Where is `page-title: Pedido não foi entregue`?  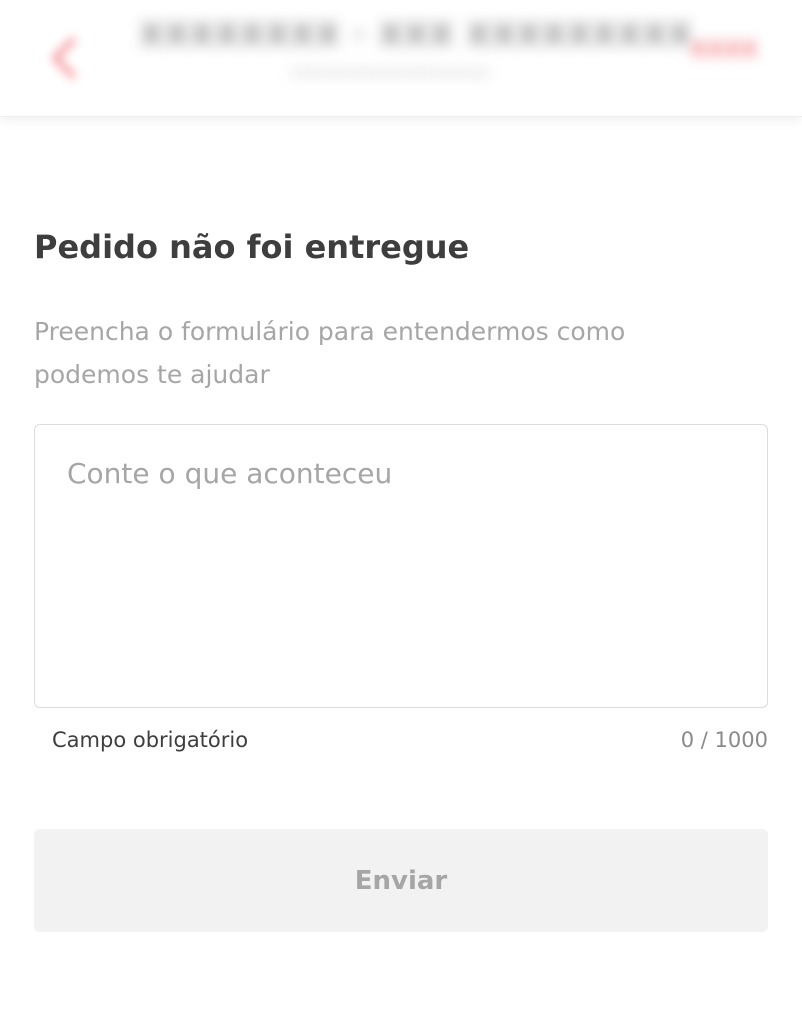
page-title: Pedido não foi entregue is located at coordinates (252, 247).